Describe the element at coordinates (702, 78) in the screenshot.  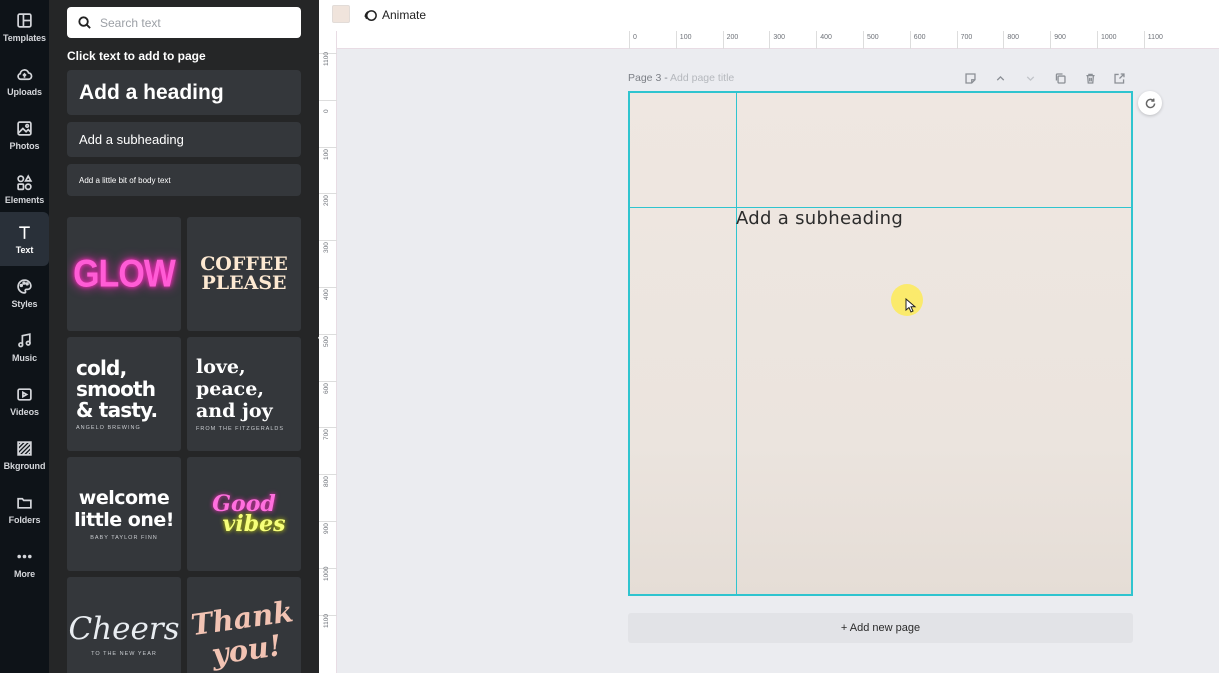
I see `page-title-input: Add page title` at that location.